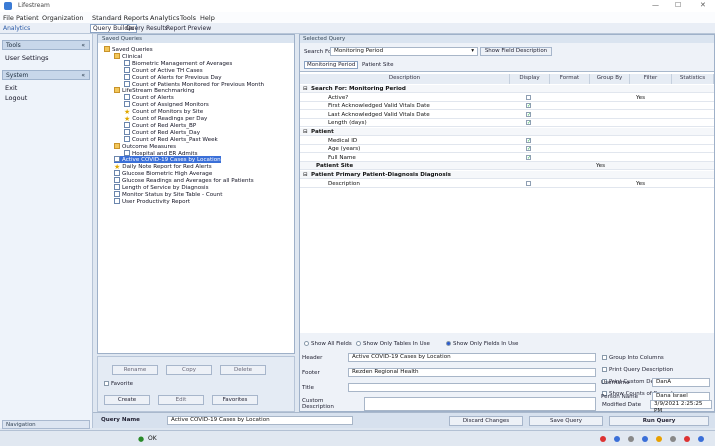 The height and width of the screenshot is (446, 715). I want to click on tree-header: Saved Queries, so click(196, 39).